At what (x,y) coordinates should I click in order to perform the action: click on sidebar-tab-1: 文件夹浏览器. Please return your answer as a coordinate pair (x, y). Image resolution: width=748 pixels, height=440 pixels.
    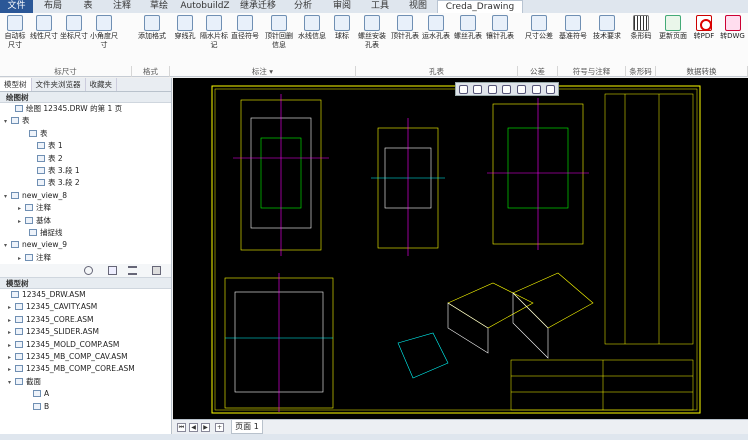
    Looking at the image, I should click on (59, 84).